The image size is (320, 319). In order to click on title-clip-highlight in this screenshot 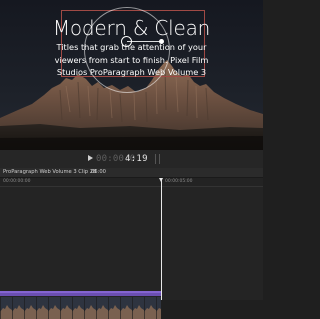, I will do `click(80, 292)`.